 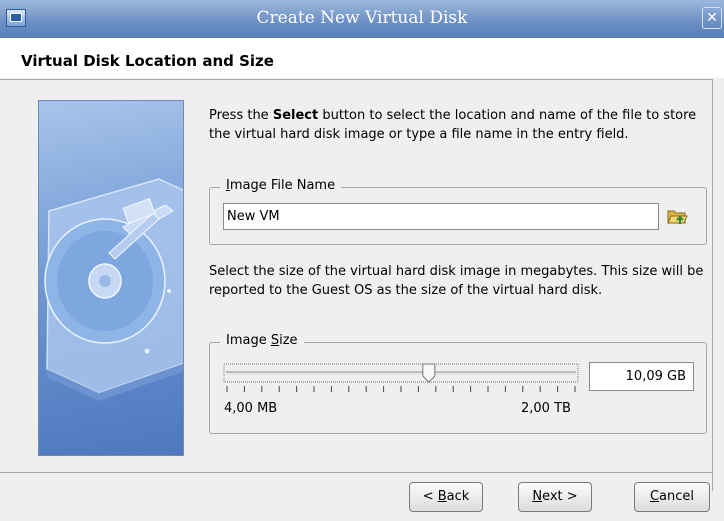 I want to click on close-icon: ✕, so click(x=712, y=18).